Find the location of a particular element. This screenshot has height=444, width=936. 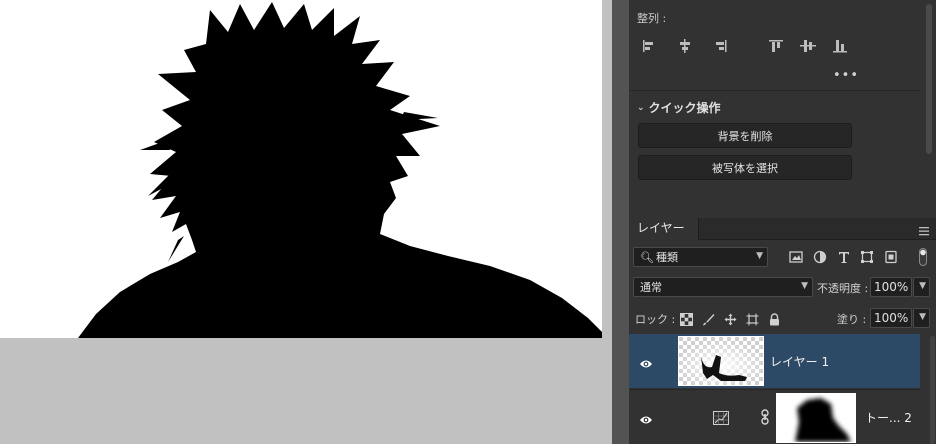

align-right-icon is located at coordinates (720, 46).